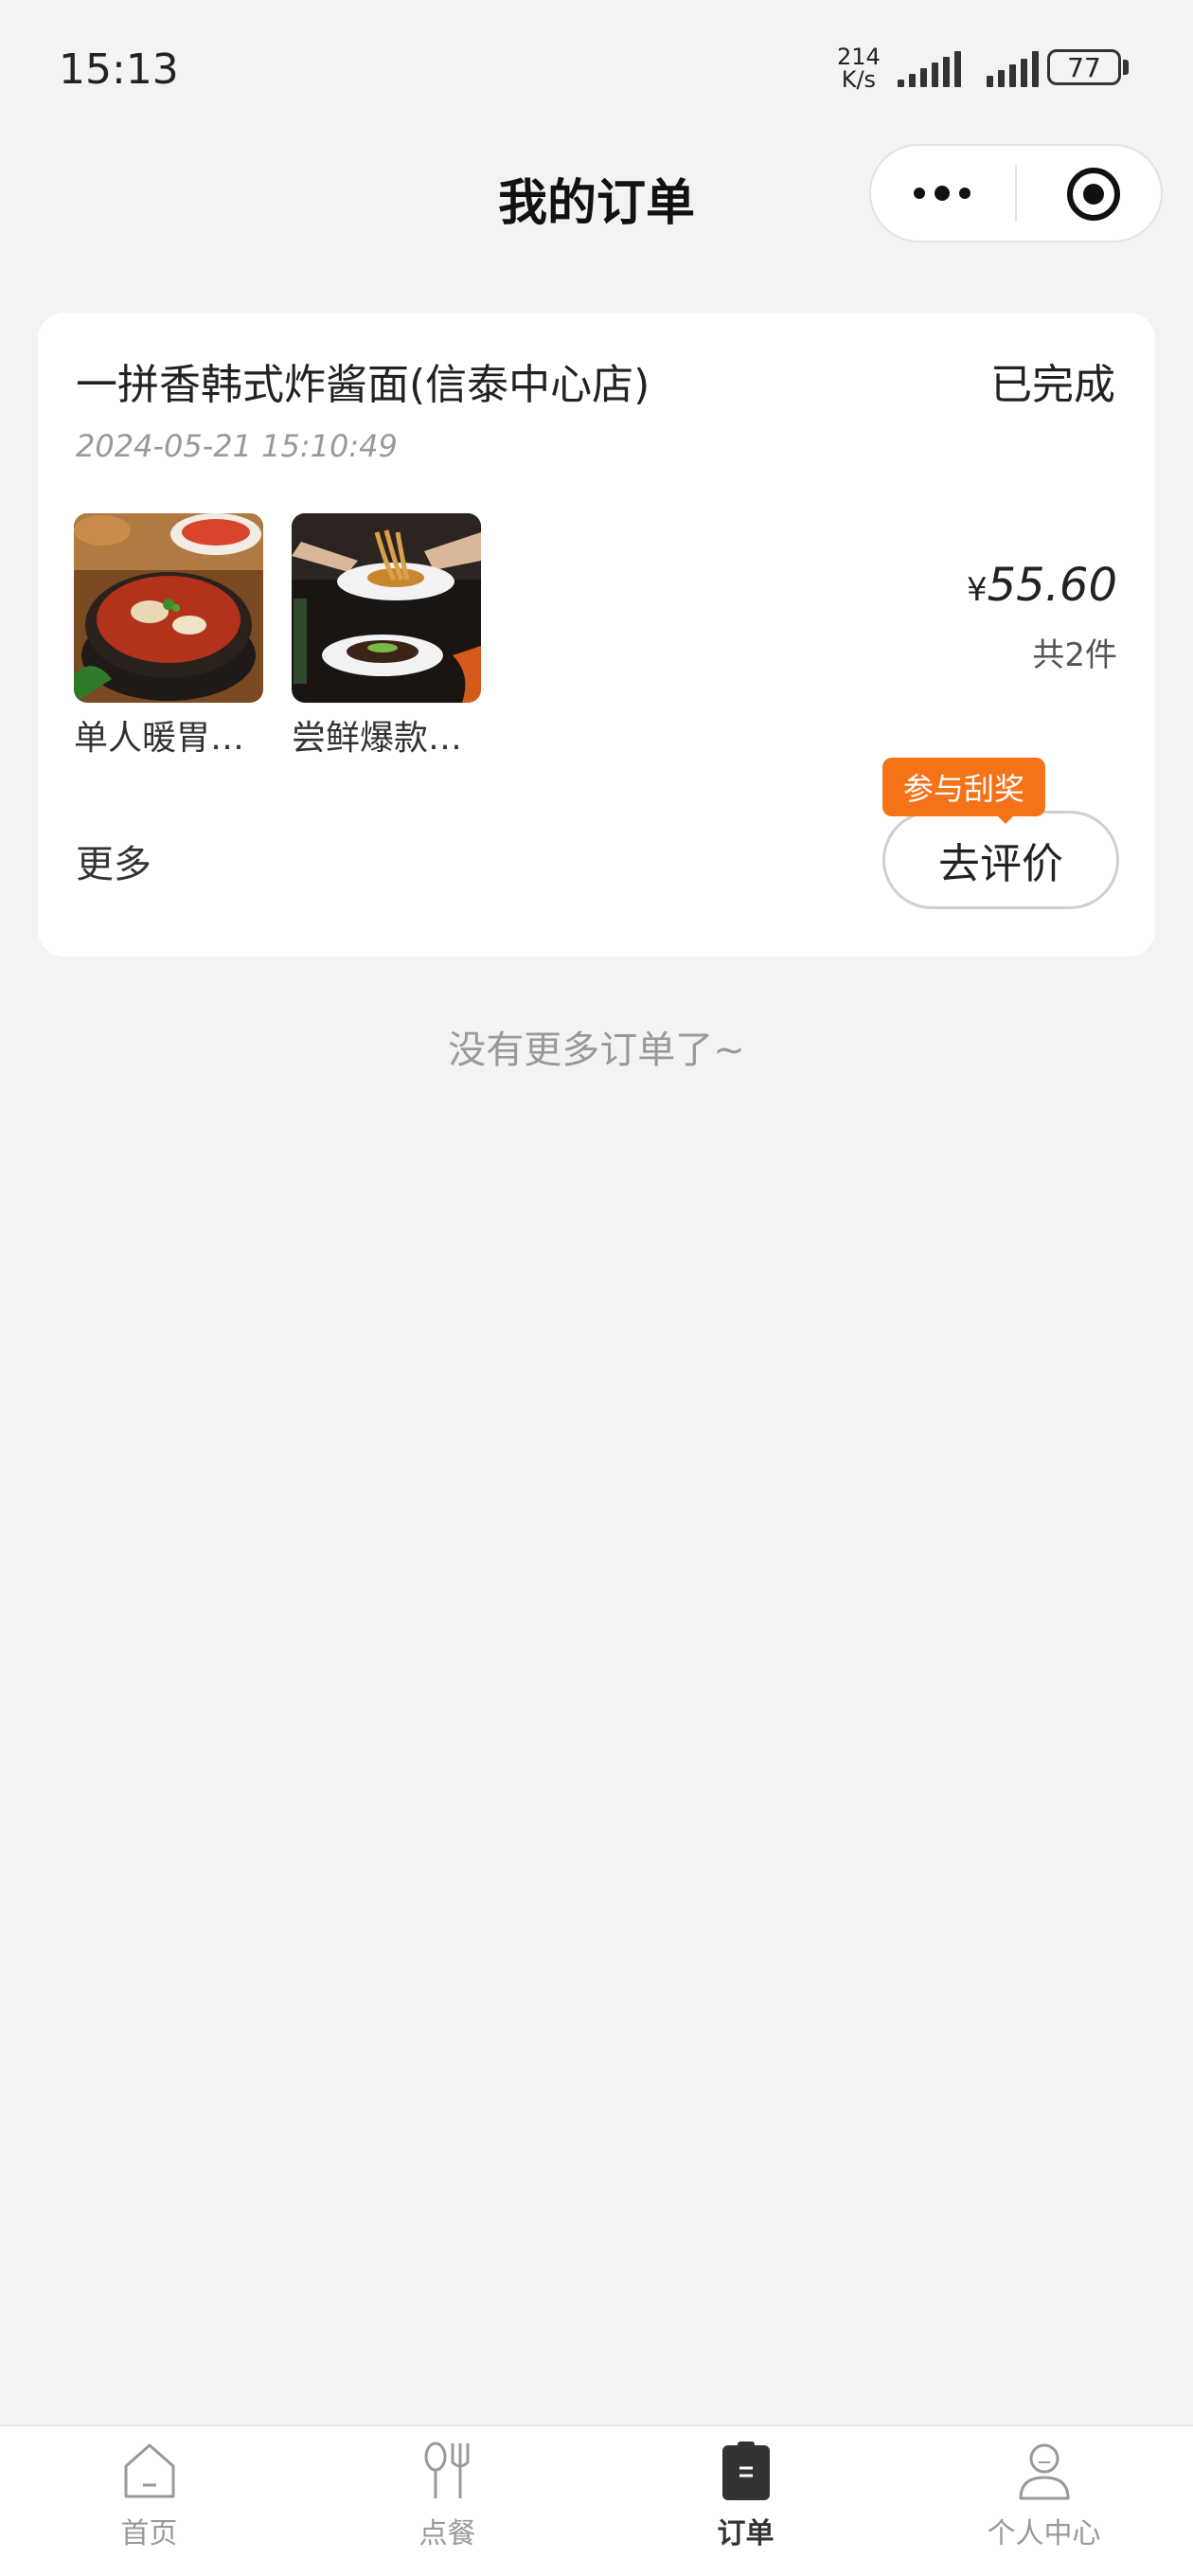  I want to click on item-image-noodles, so click(386, 608).